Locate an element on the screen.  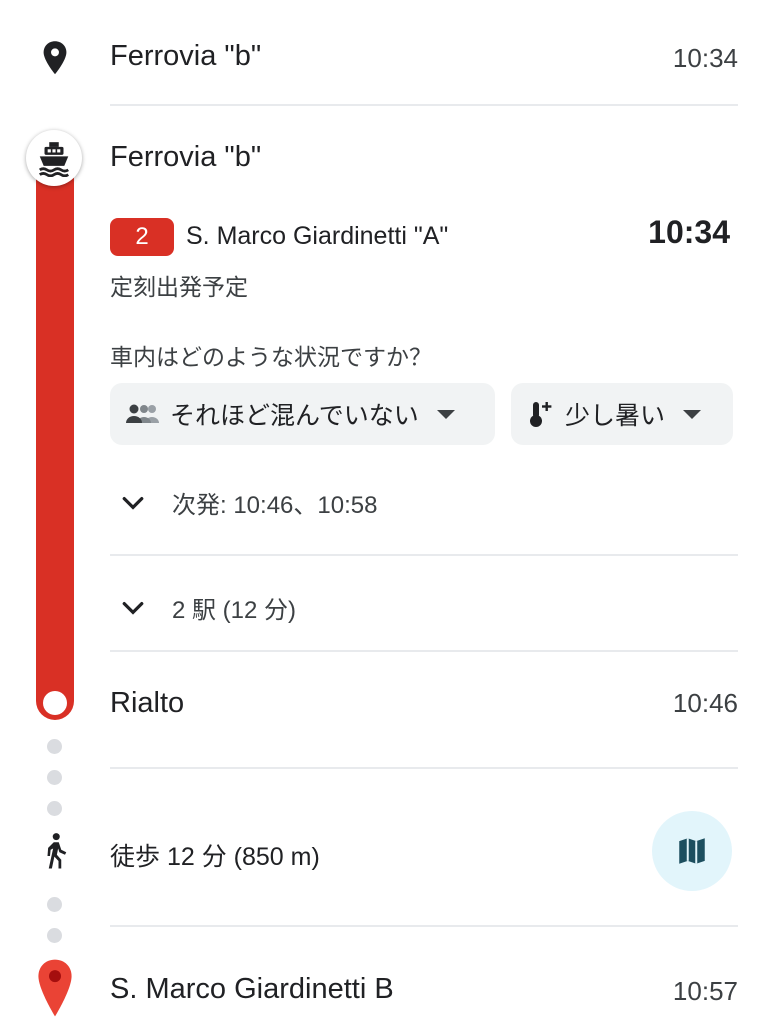
next-departures-toggle: 次発: 10:46、10:58 is located at coordinates (247, 502).